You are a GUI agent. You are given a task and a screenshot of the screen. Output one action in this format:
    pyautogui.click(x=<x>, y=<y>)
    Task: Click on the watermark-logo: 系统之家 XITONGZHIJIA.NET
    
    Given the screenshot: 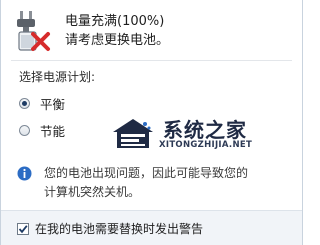 What is the action you would take?
    pyautogui.click(x=206, y=134)
    